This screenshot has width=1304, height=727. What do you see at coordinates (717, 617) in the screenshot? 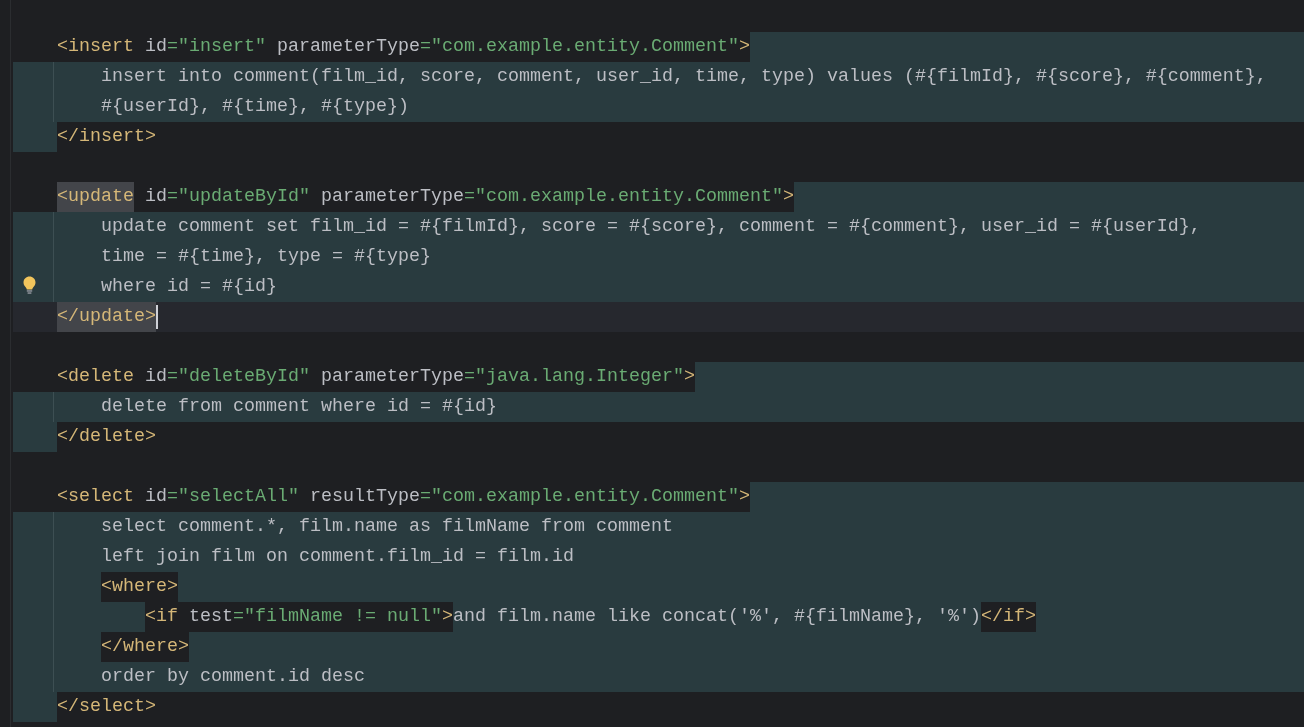
I see `sql-code: and film.name like concat('%', #{filmName}, '%')` at bounding box center [717, 617].